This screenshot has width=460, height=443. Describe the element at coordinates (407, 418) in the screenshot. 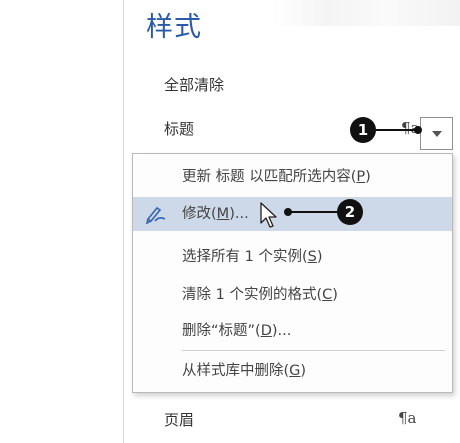

I see `paragraph-style-icon: ¶a` at that location.